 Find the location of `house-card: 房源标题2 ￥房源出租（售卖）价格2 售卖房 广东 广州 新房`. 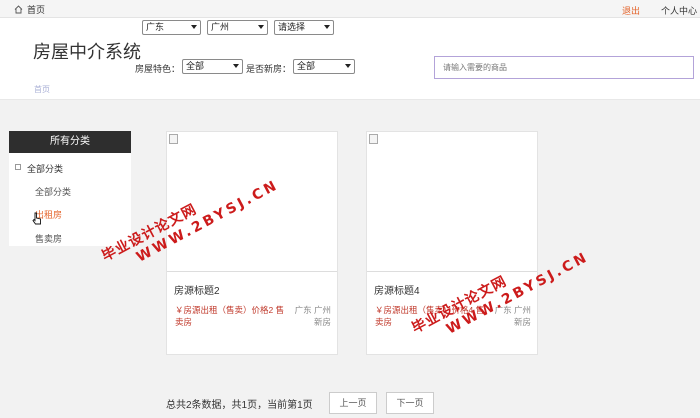

house-card: 房源标题2 ￥房源出租（售卖）价格2 售卖房 广东 广州 新房 is located at coordinates (252, 243).